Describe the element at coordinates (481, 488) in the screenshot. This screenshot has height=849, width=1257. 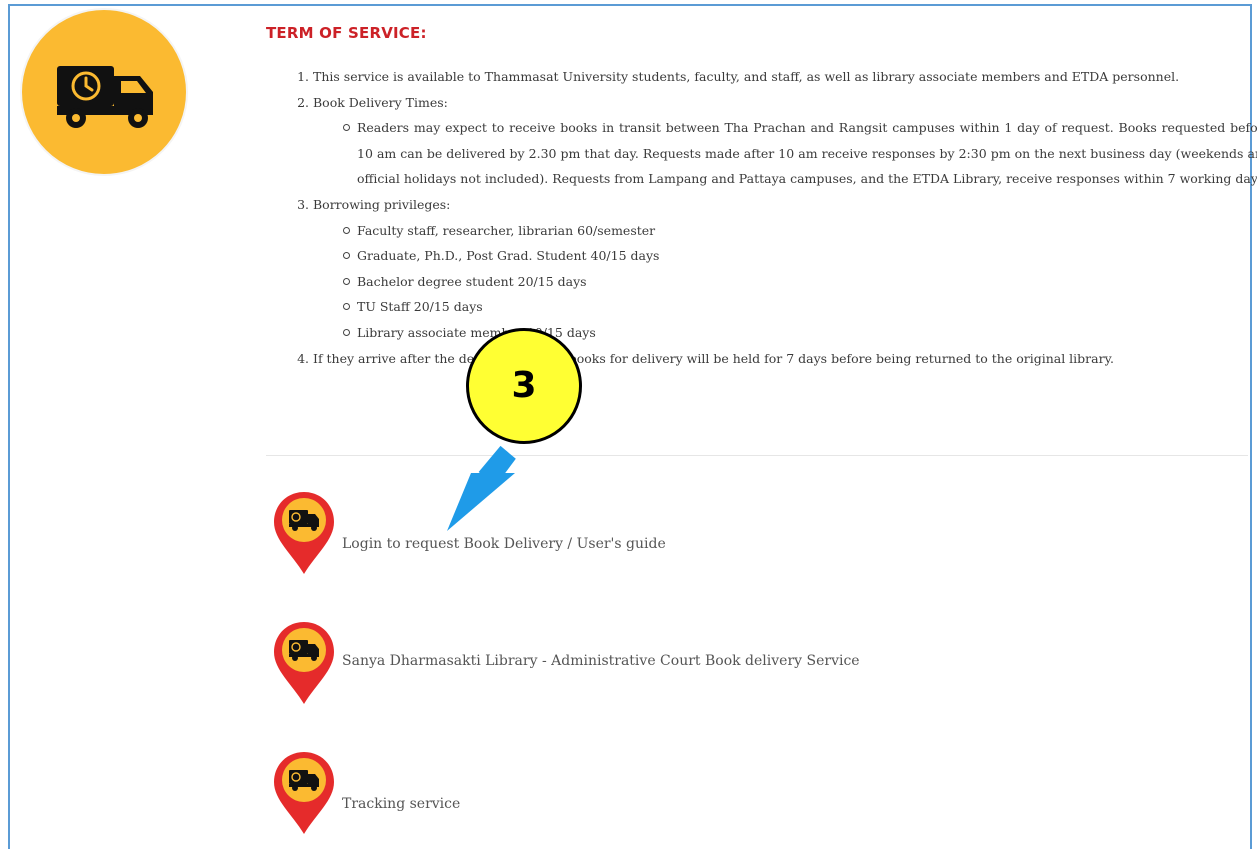
I see `arrow-down-left-icon` at that location.